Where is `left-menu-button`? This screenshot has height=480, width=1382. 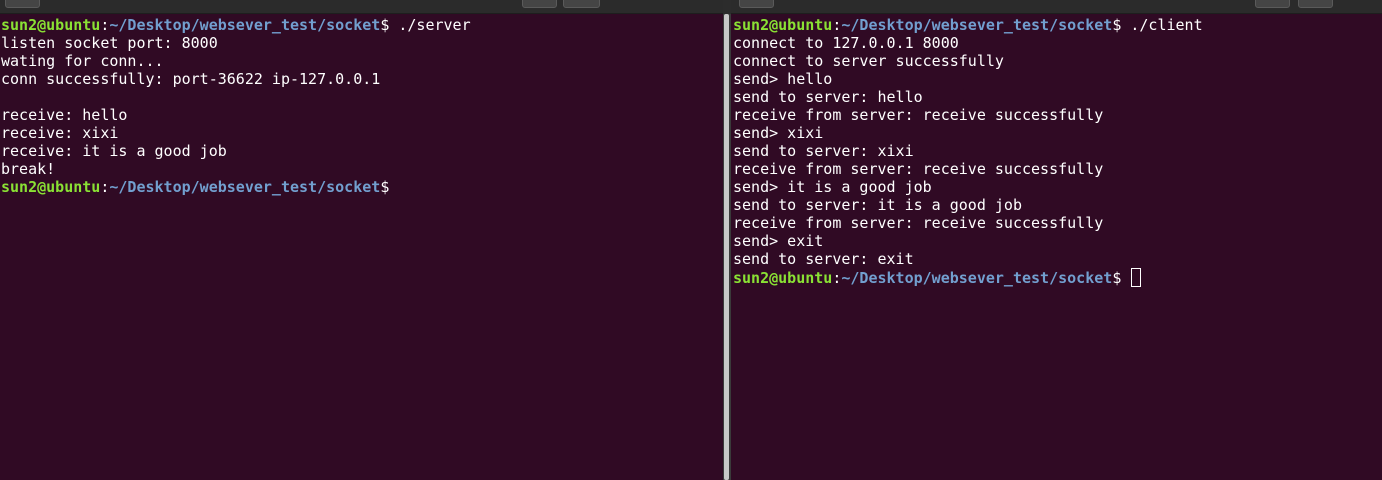
left-menu-button is located at coordinates (581, 4).